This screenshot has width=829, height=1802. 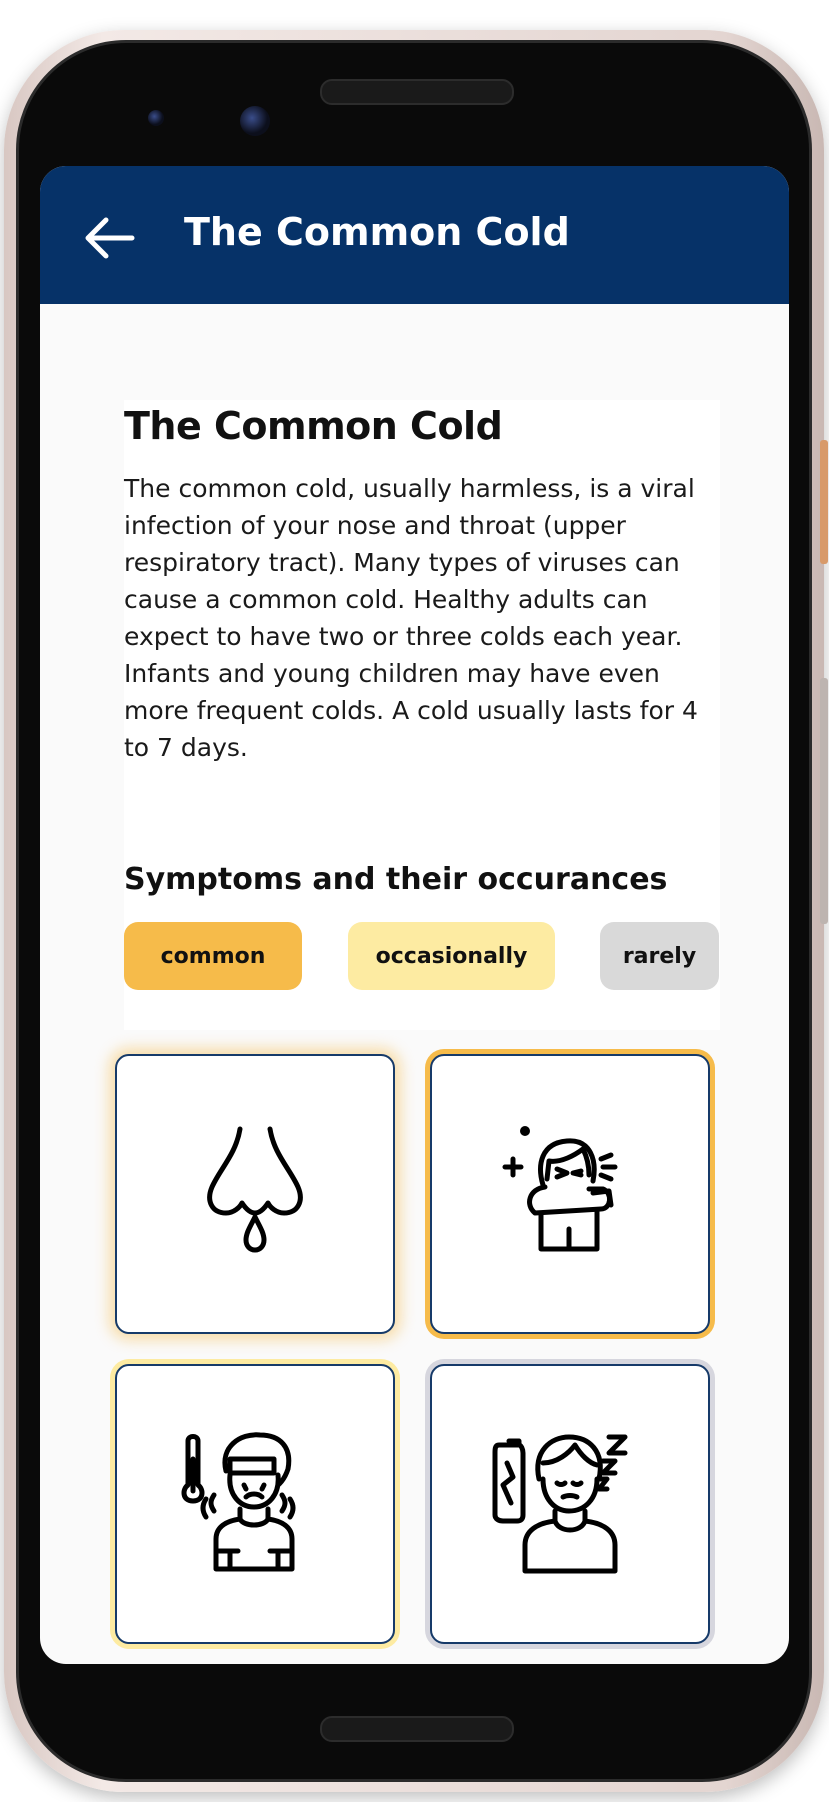 What do you see at coordinates (417, 92) in the screenshot?
I see `earpiece-speaker` at bounding box center [417, 92].